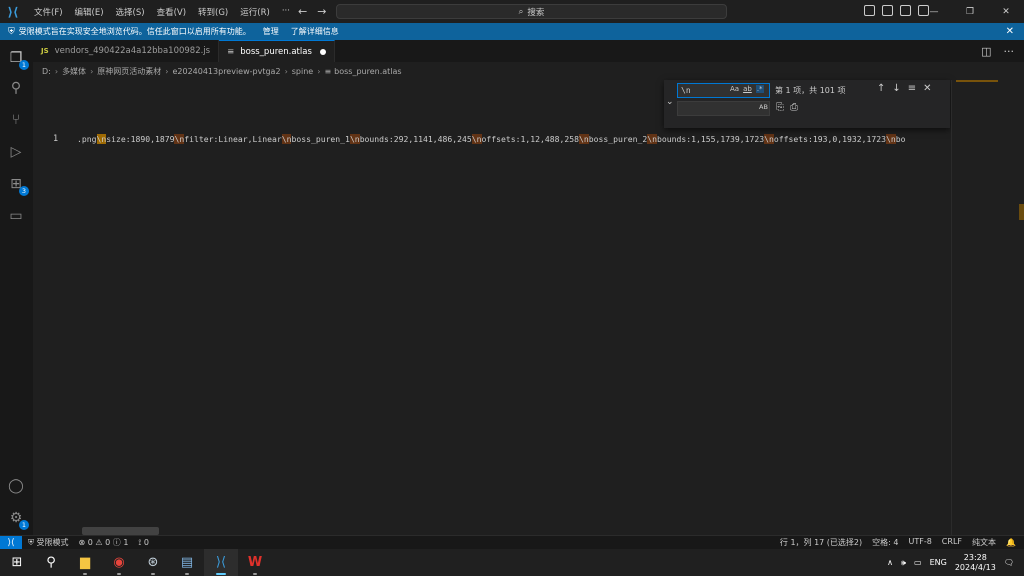  What do you see at coordinates (187, 562) in the screenshot?
I see `notepad-icon: ▤` at bounding box center [187, 562].